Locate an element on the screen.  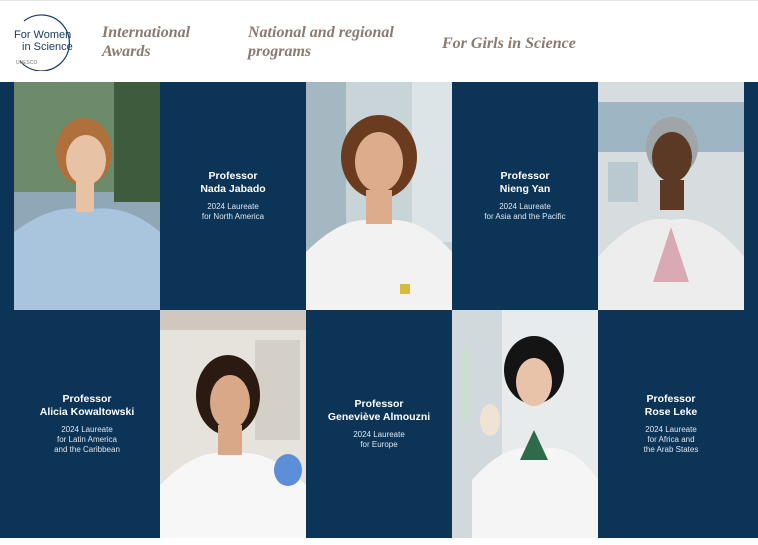
left-border is located at coordinates (7, 310).